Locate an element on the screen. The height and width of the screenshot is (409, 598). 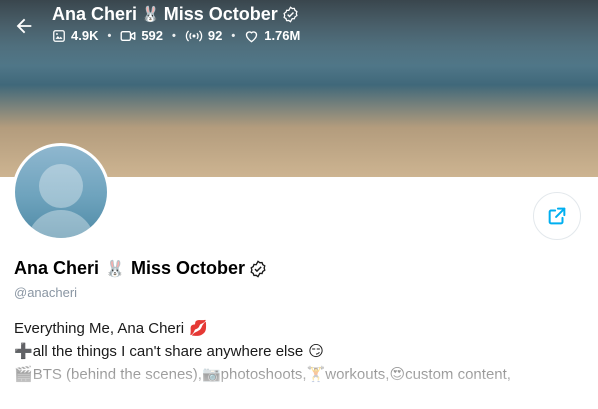
plus-emoji-icon: ➕ is located at coordinates (23, 351).